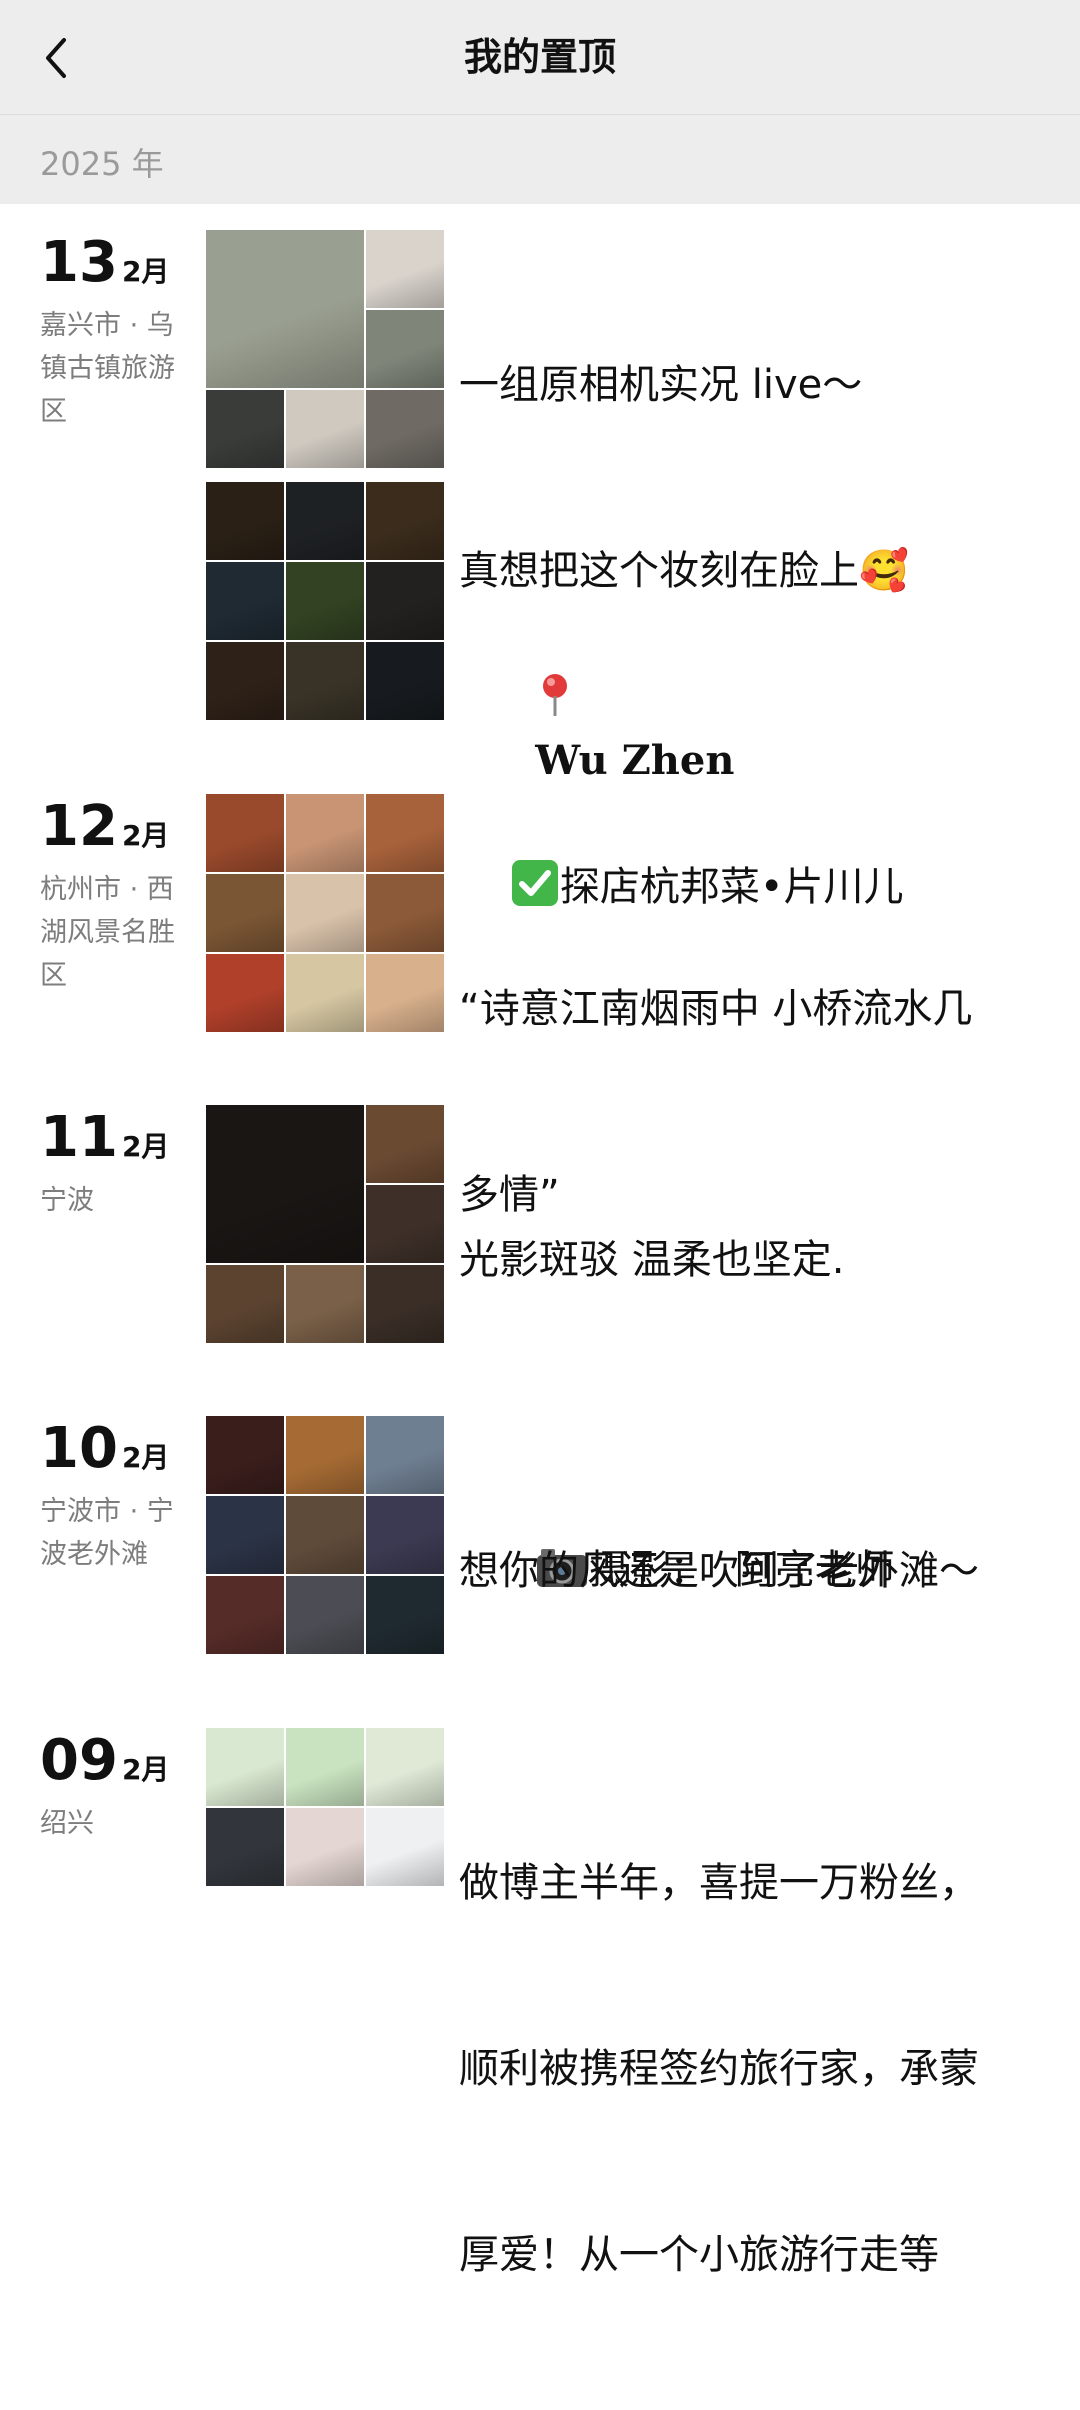  I want to click on place-name: Wu Zhen, so click(635, 760).